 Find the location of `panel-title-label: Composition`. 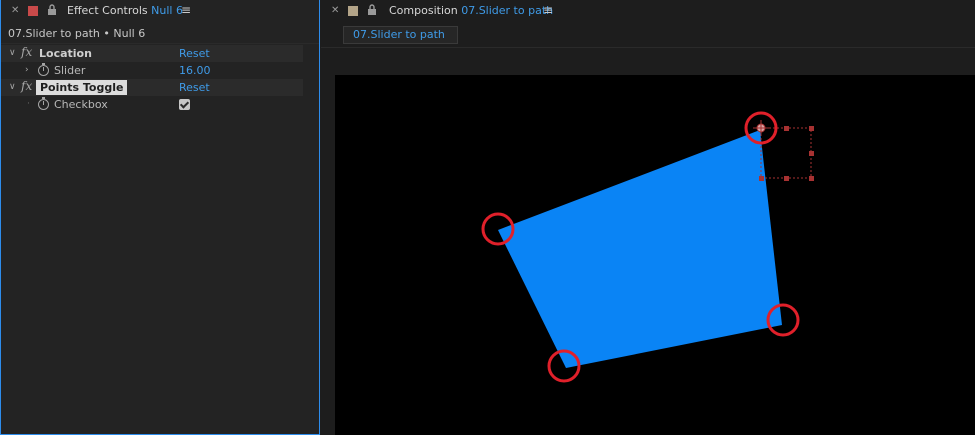

panel-title-label: Composition is located at coordinates (423, 10).